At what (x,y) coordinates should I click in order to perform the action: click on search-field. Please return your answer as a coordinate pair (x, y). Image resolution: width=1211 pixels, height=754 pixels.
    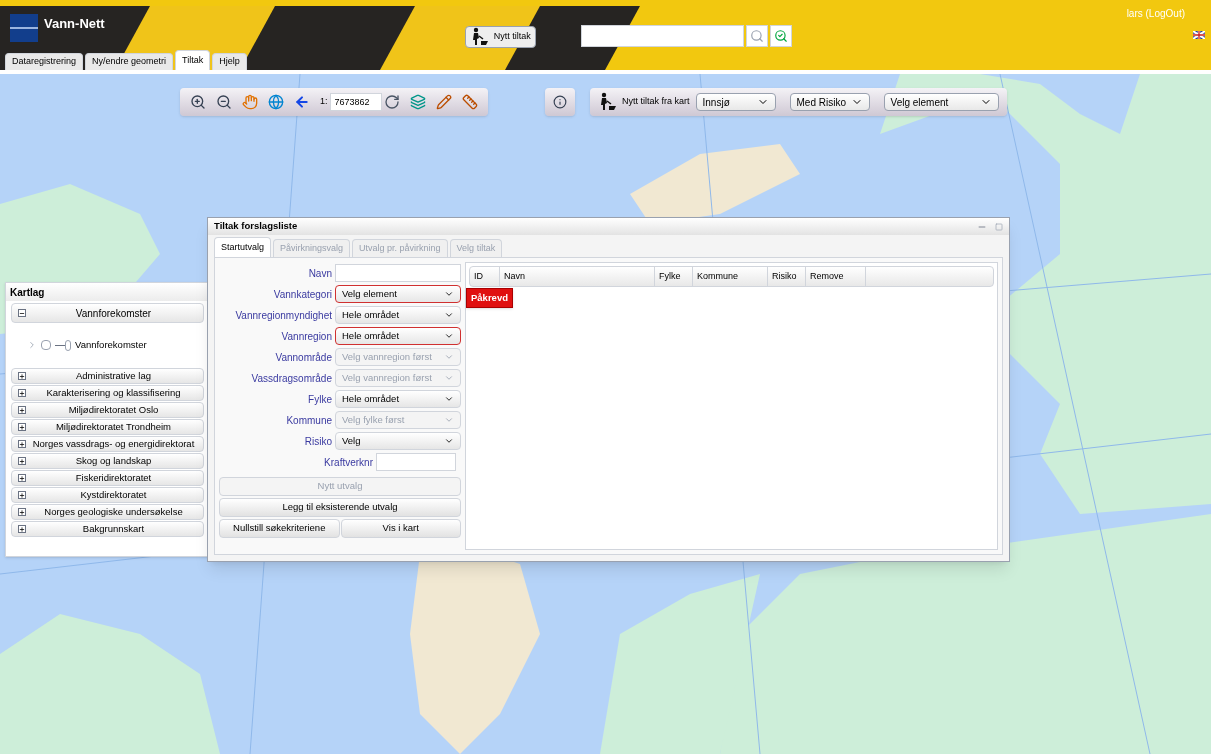
    Looking at the image, I should click on (662, 36).